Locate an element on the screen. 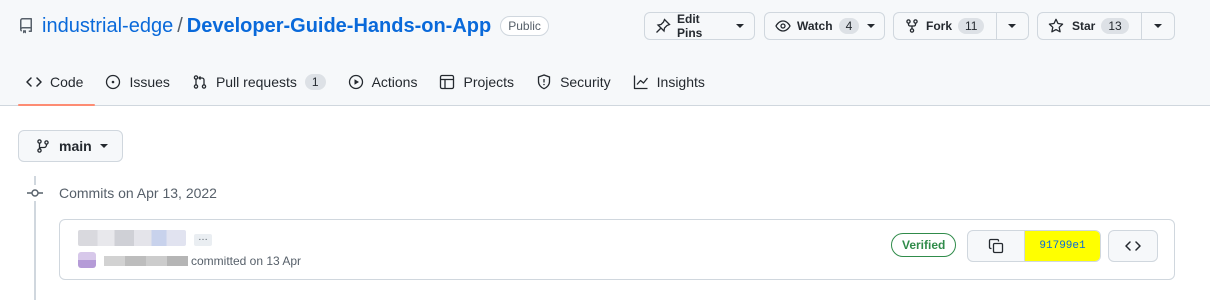 The height and width of the screenshot is (300, 1210). tab-code-label: Code is located at coordinates (67, 82).